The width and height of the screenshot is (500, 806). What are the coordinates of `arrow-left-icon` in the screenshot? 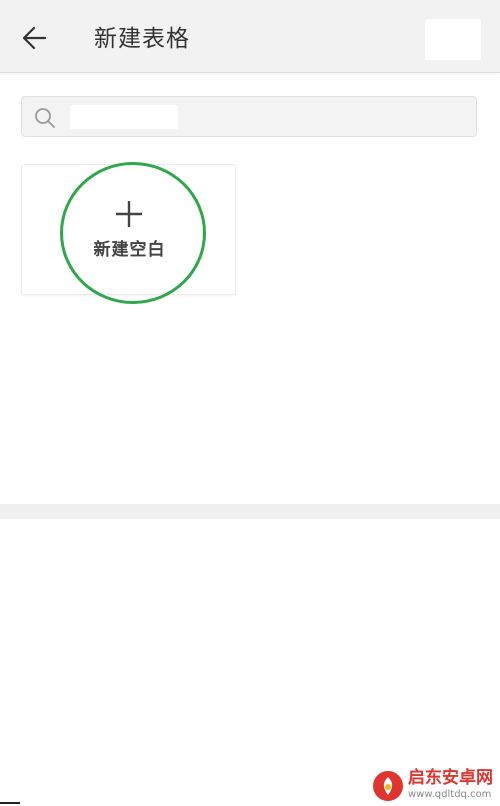 It's located at (34, 38).